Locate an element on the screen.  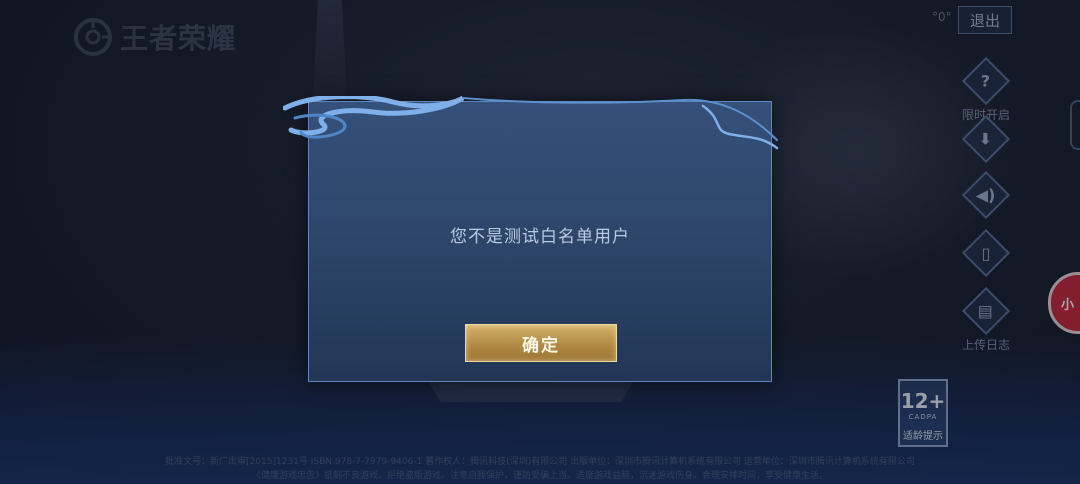
dialog-message: 您不是测试白名单用户 is located at coordinates (540, 237).